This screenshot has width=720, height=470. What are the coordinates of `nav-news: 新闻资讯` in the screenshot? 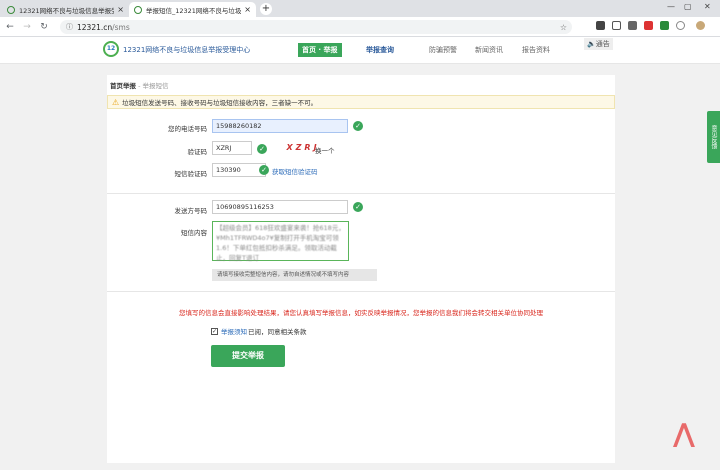 It's located at (489, 50).